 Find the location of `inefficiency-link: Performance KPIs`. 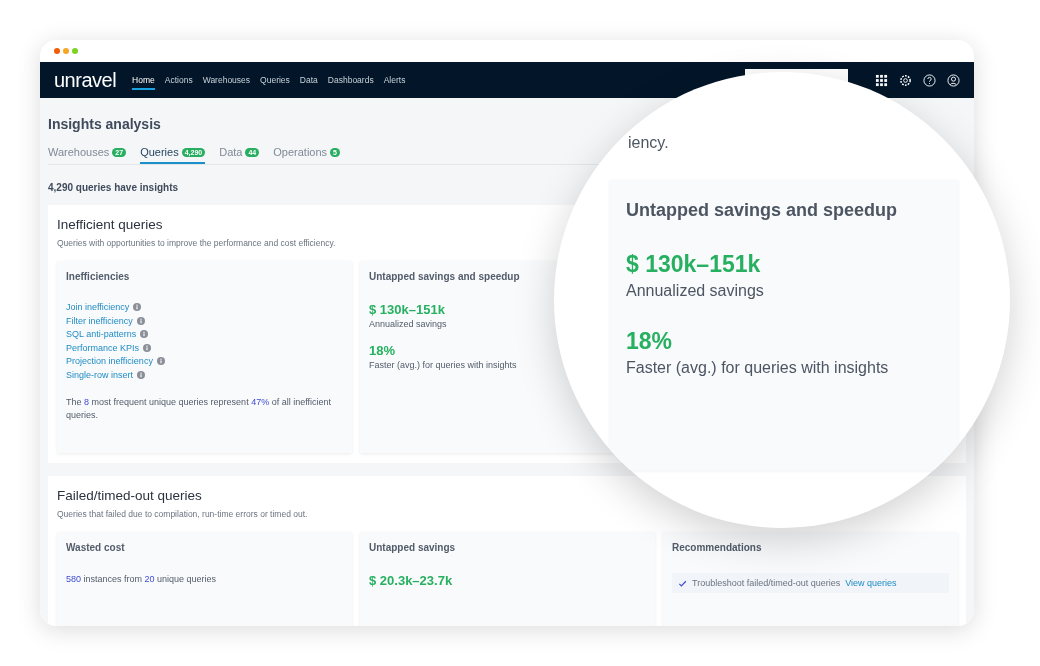

inefficiency-link: Performance KPIs is located at coordinates (103, 347).